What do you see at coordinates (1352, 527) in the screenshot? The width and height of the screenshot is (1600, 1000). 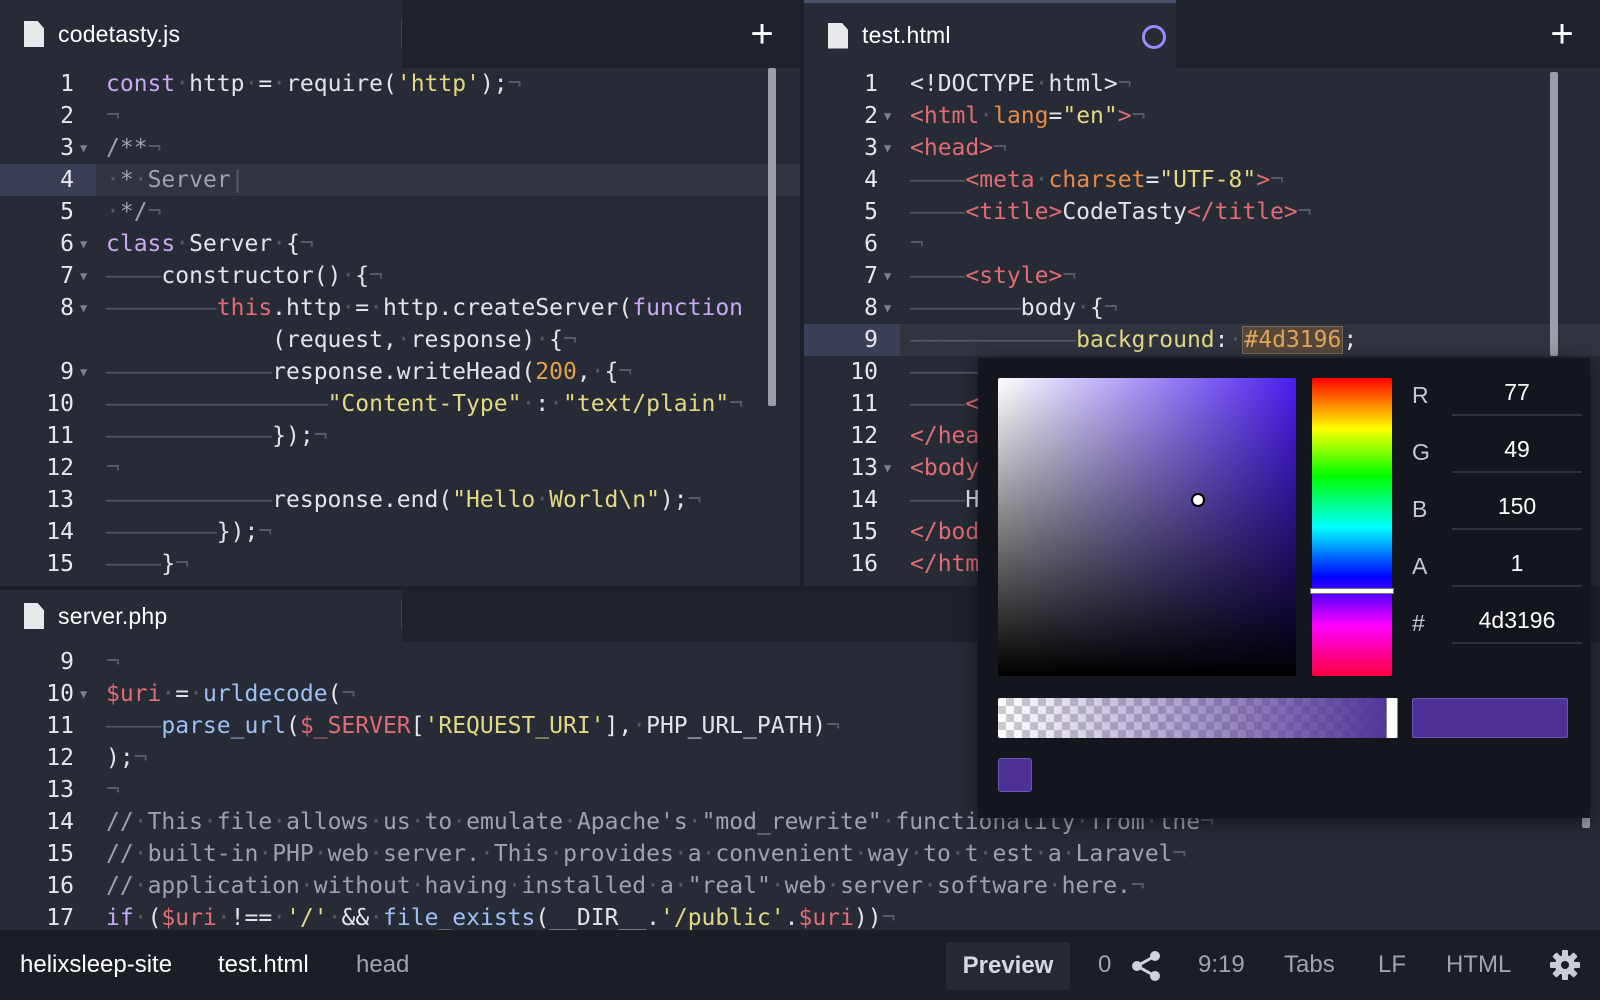 I see `hue-slider` at bounding box center [1352, 527].